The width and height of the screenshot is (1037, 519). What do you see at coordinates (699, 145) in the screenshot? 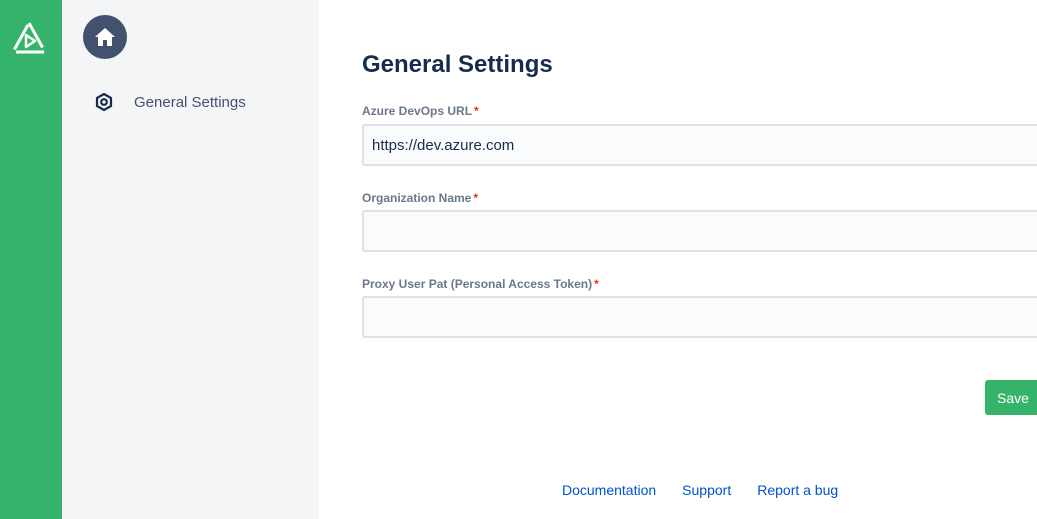
I see `azure-devops-url-input` at bounding box center [699, 145].